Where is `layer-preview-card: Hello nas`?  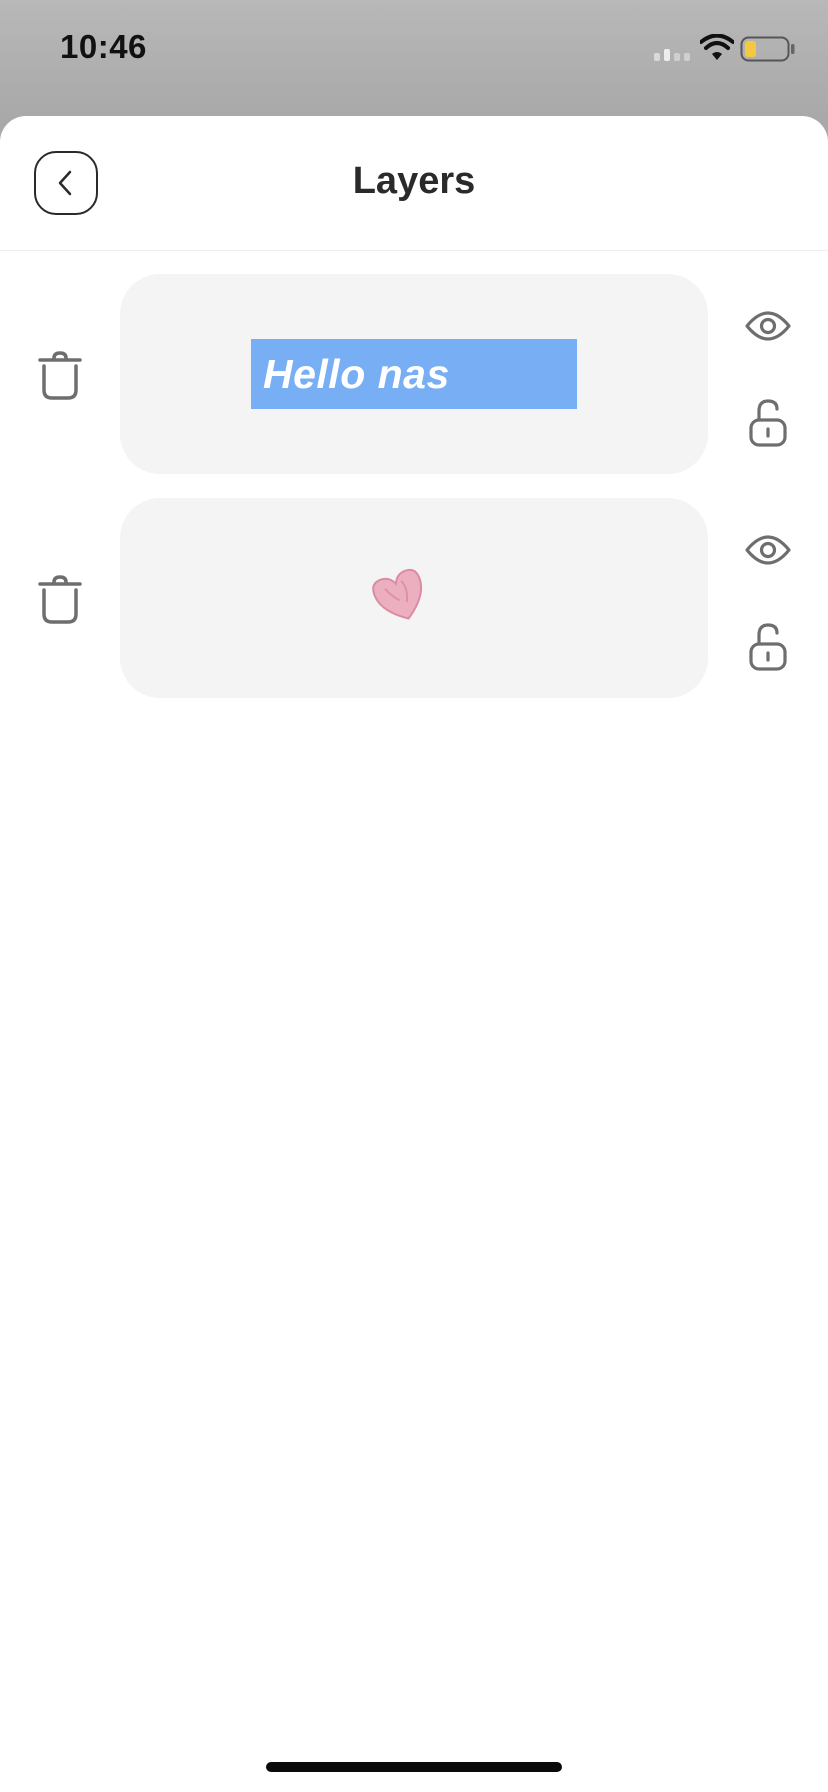
layer-preview-card: Hello nas is located at coordinates (414, 374).